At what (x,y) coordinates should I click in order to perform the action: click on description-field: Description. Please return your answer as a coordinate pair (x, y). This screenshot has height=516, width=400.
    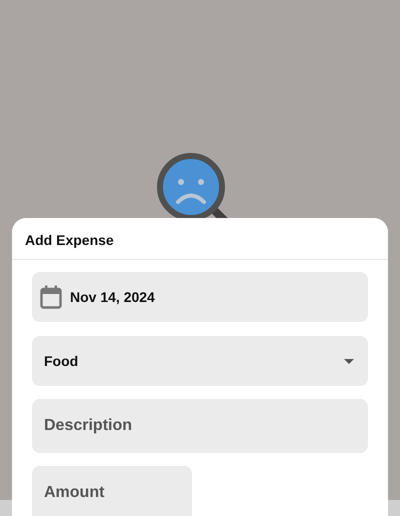
    Looking at the image, I should click on (200, 426).